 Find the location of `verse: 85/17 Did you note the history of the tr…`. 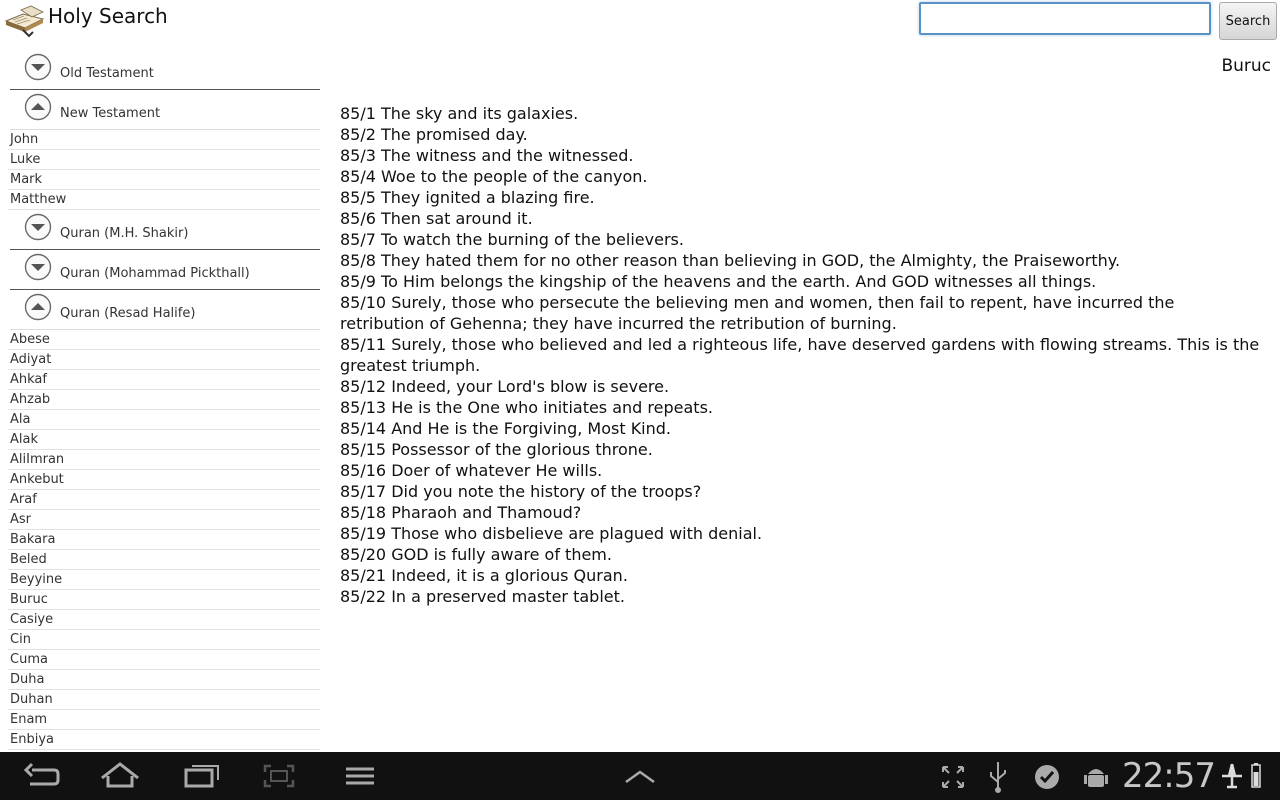

verse: 85/17 Did you note the history of the tr… is located at coordinates (521, 491).